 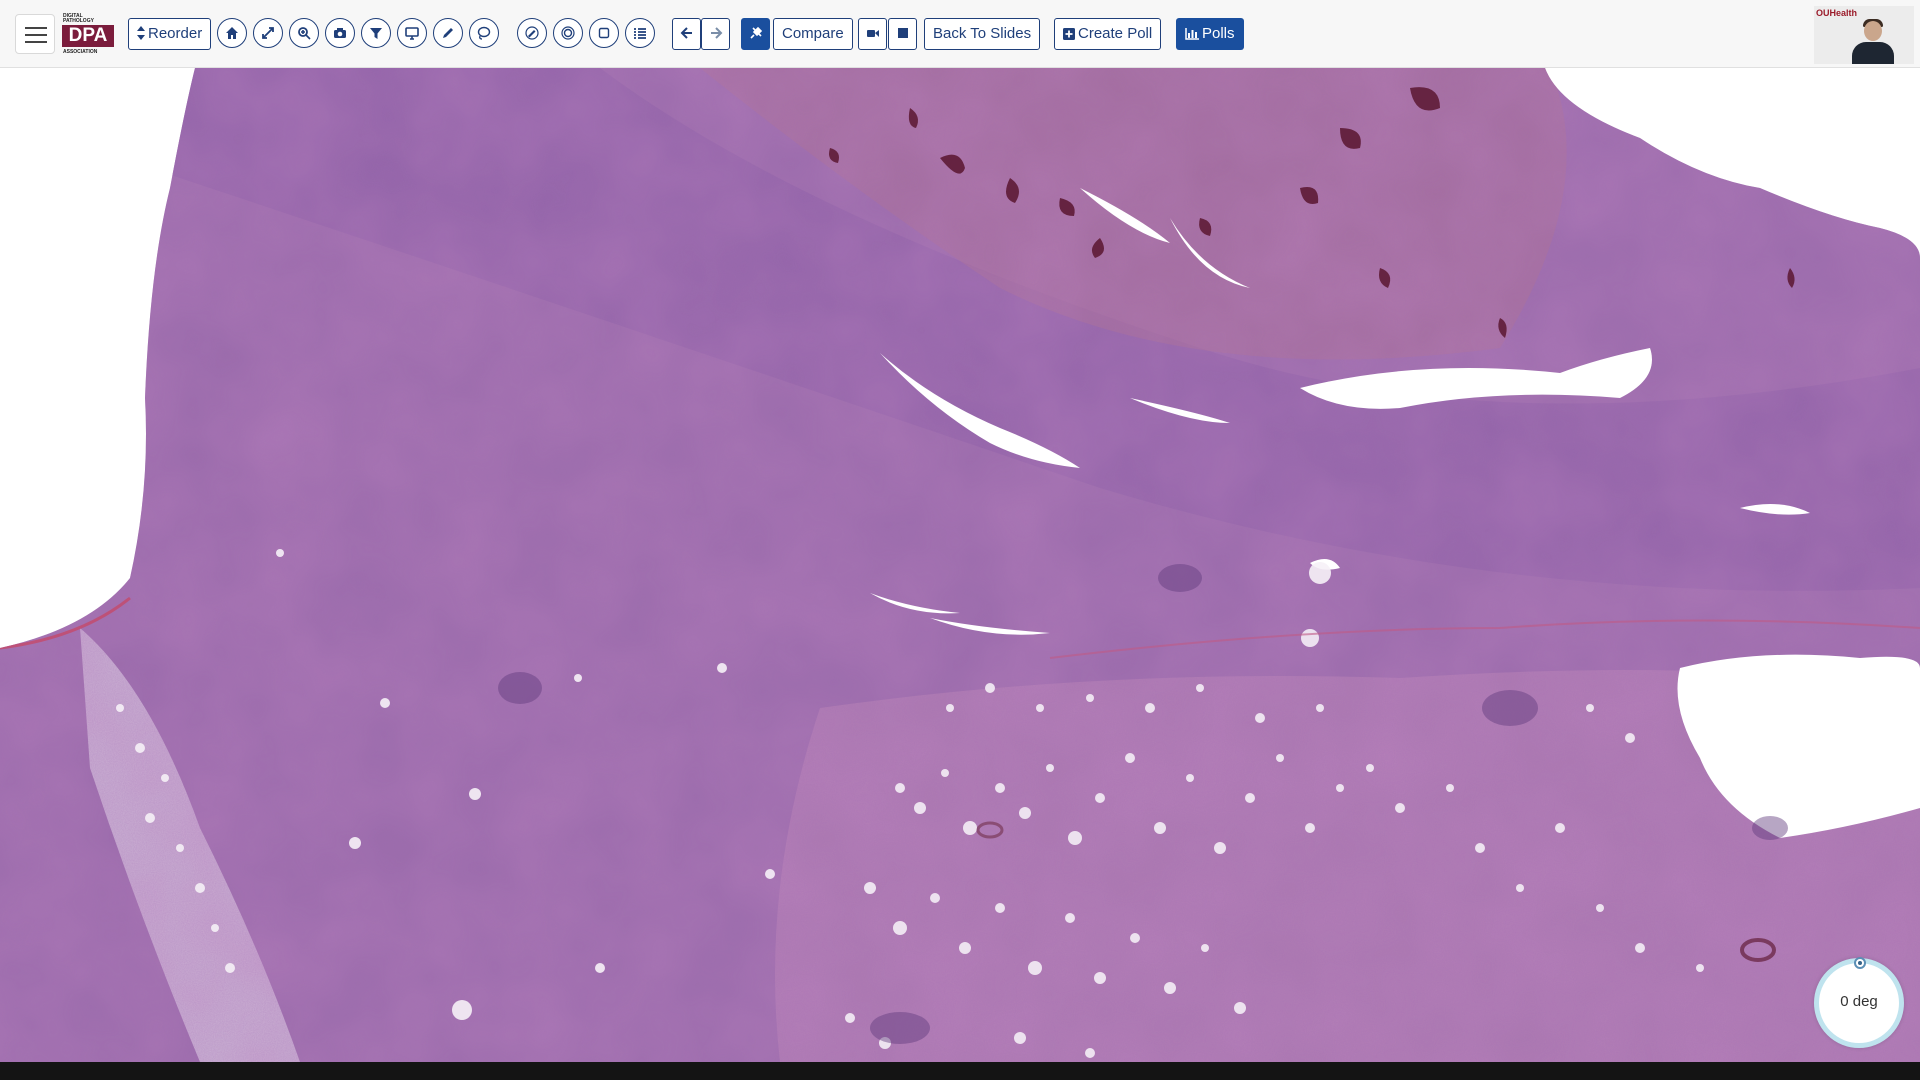 I want to click on lasso-icon, so click(x=484, y=33).